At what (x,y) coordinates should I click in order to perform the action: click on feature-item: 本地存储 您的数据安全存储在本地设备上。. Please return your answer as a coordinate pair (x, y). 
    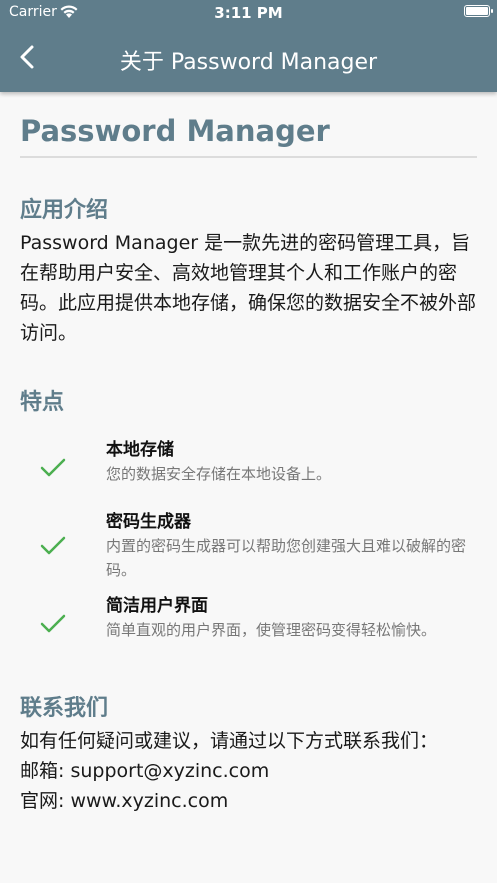
    Looking at the image, I should click on (248, 468).